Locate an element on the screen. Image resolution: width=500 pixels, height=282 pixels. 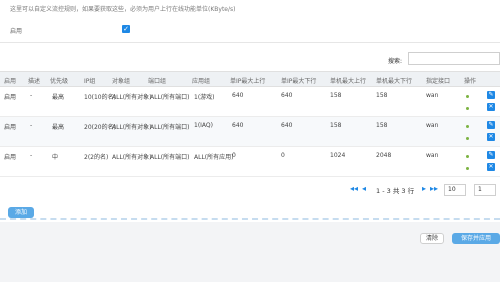
cell-priority: 中 is located at coordinates (55, 157).